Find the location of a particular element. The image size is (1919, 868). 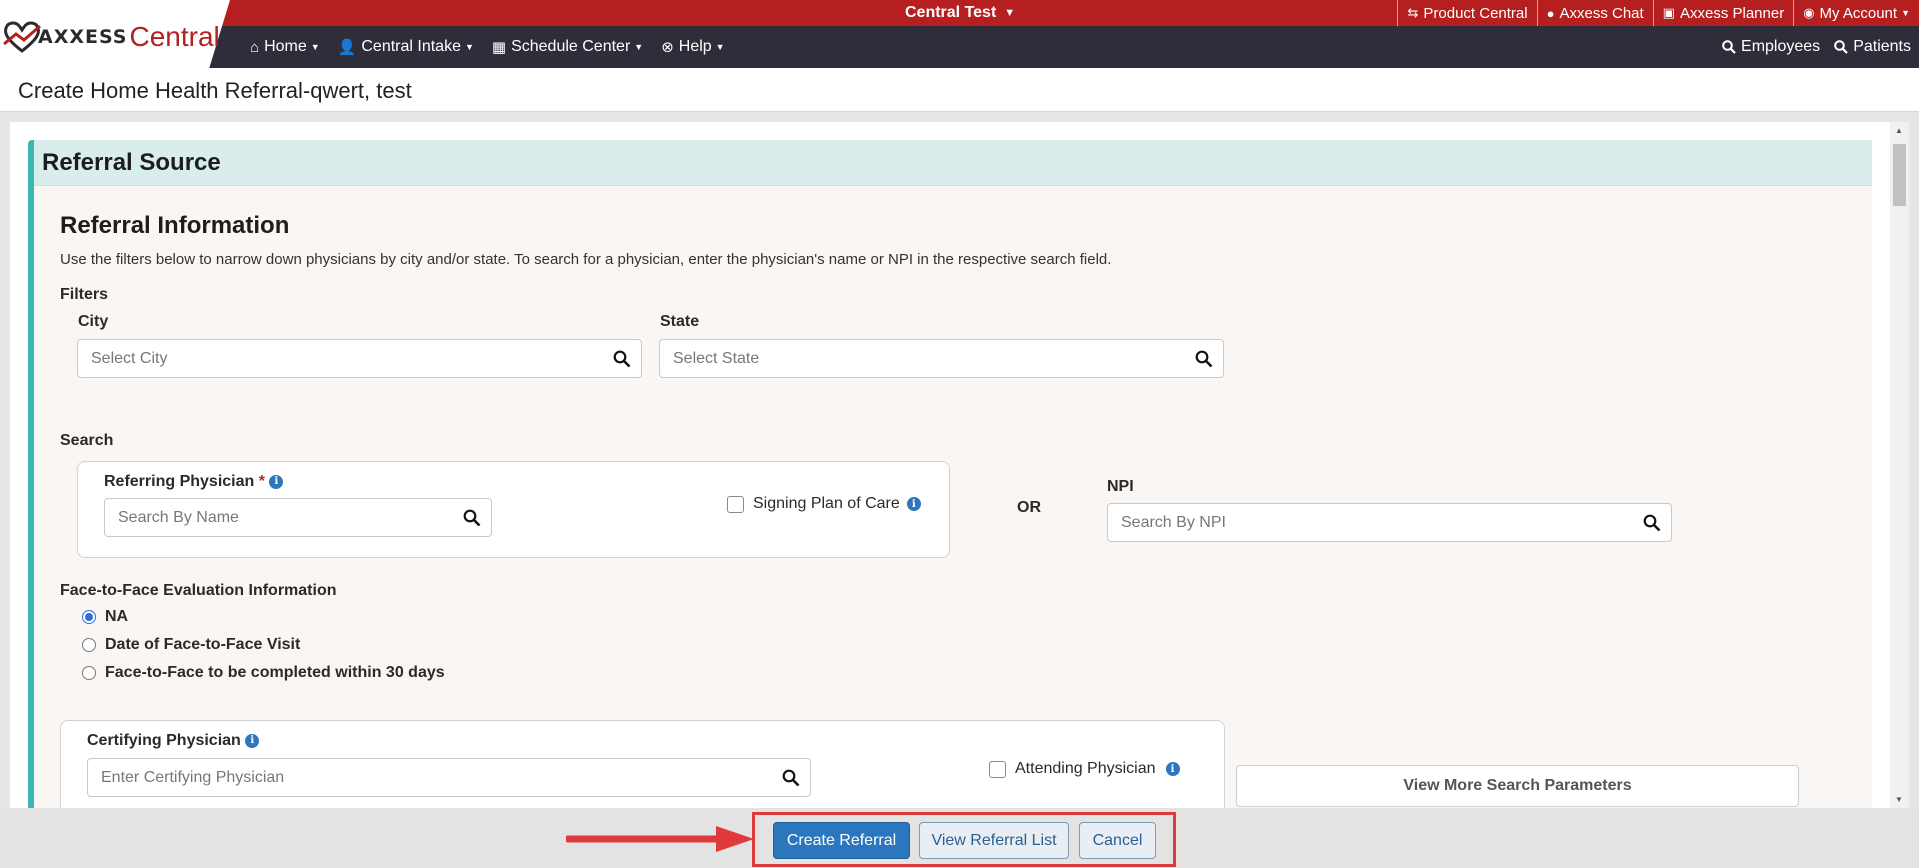

city-input is located at coordinates (359, 358).